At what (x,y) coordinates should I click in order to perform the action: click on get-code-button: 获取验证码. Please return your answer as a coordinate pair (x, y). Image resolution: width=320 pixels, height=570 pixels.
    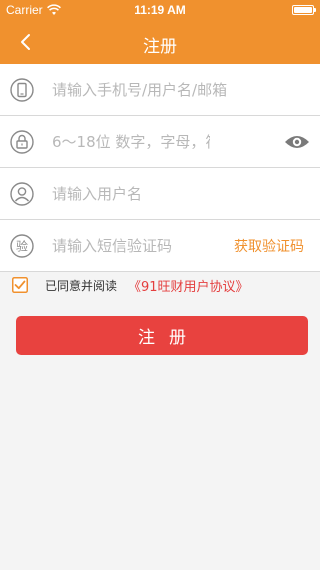
    Looking at the image, I should click on (269, 246).